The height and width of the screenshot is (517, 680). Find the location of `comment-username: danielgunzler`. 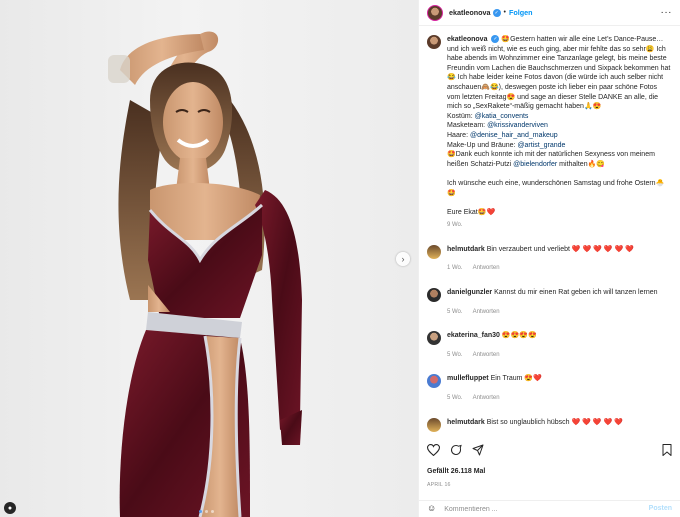

comment-username: danielgunzler is located at coordinates (469, 292).